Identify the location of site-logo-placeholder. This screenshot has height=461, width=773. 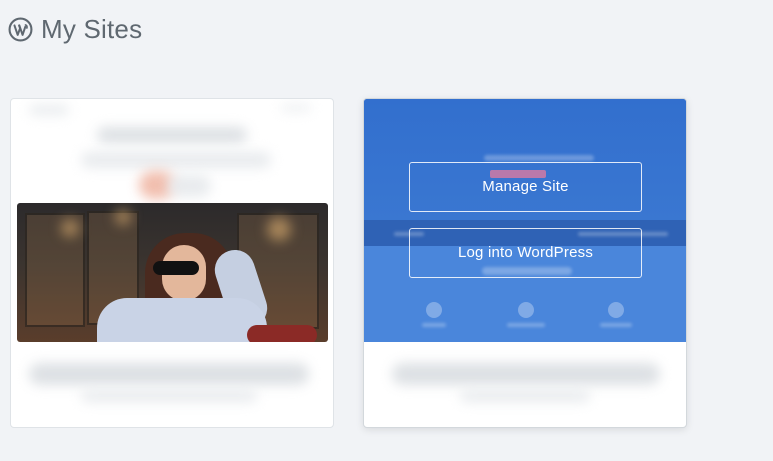
(49, 110).